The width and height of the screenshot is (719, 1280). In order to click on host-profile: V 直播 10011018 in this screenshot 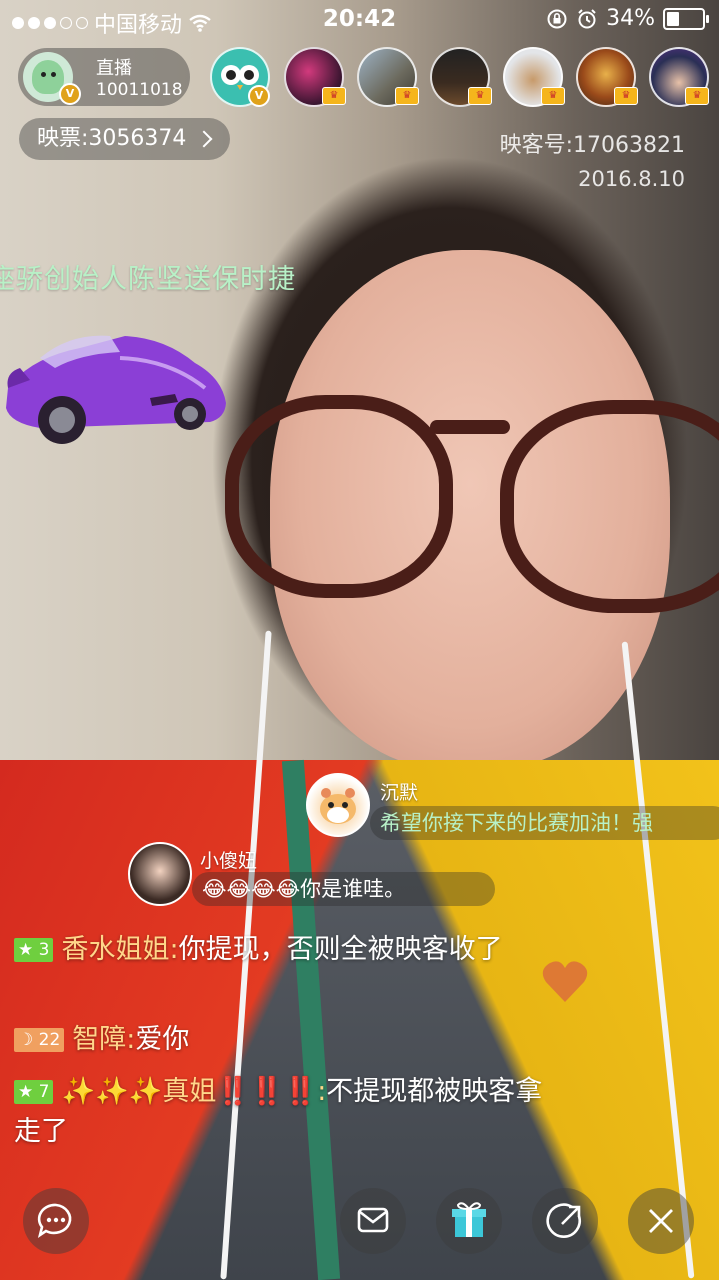, I will do `click(104, 77)`.